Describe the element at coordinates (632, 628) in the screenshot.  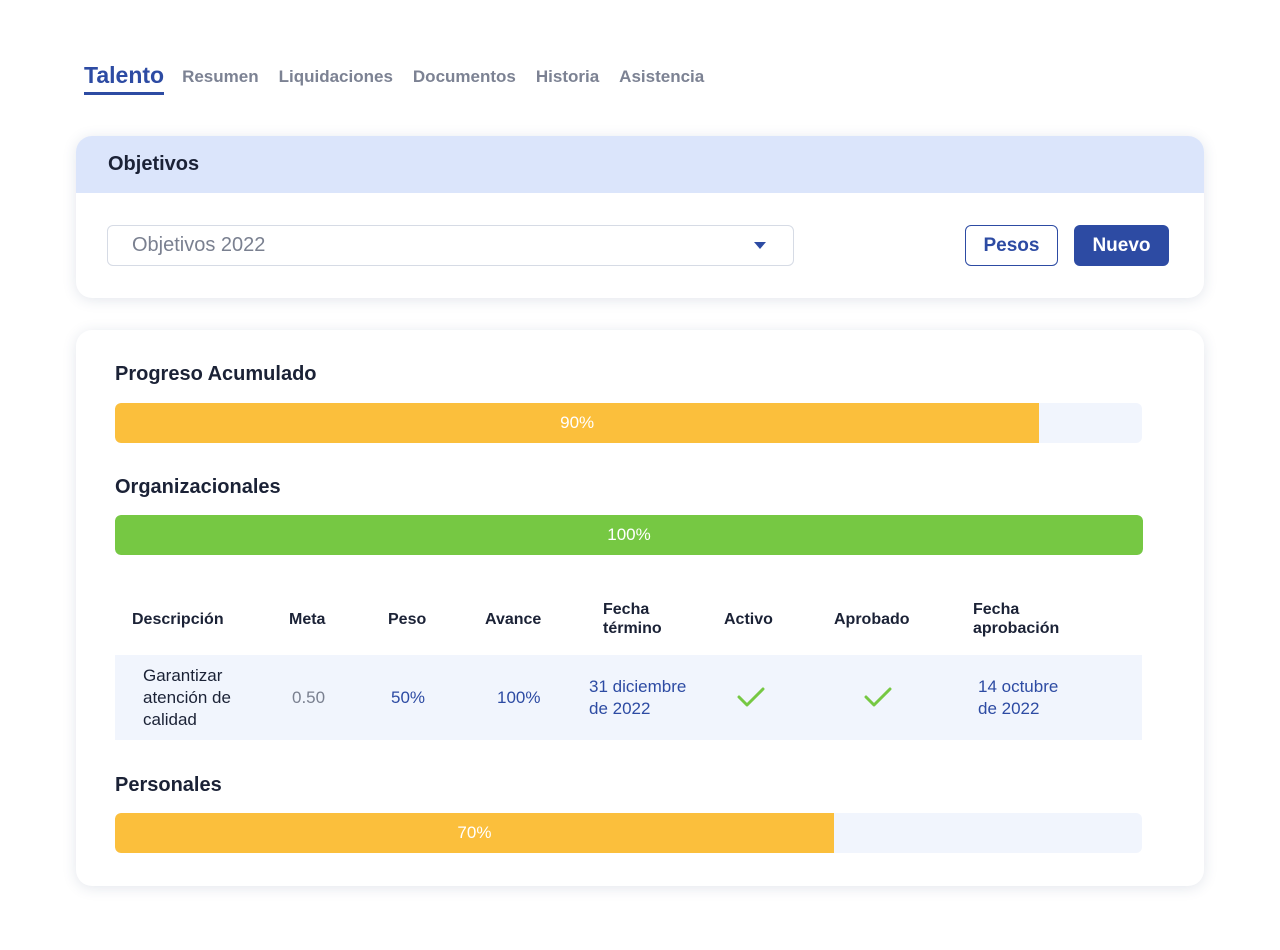
I see `th-fecha-termino-line2: término` at that location.